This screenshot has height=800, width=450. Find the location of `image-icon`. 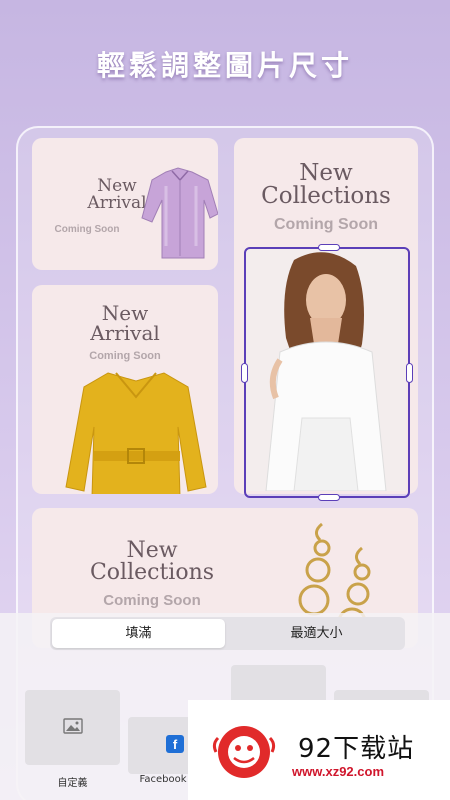

image-icon is located at coordinates (73, 726).